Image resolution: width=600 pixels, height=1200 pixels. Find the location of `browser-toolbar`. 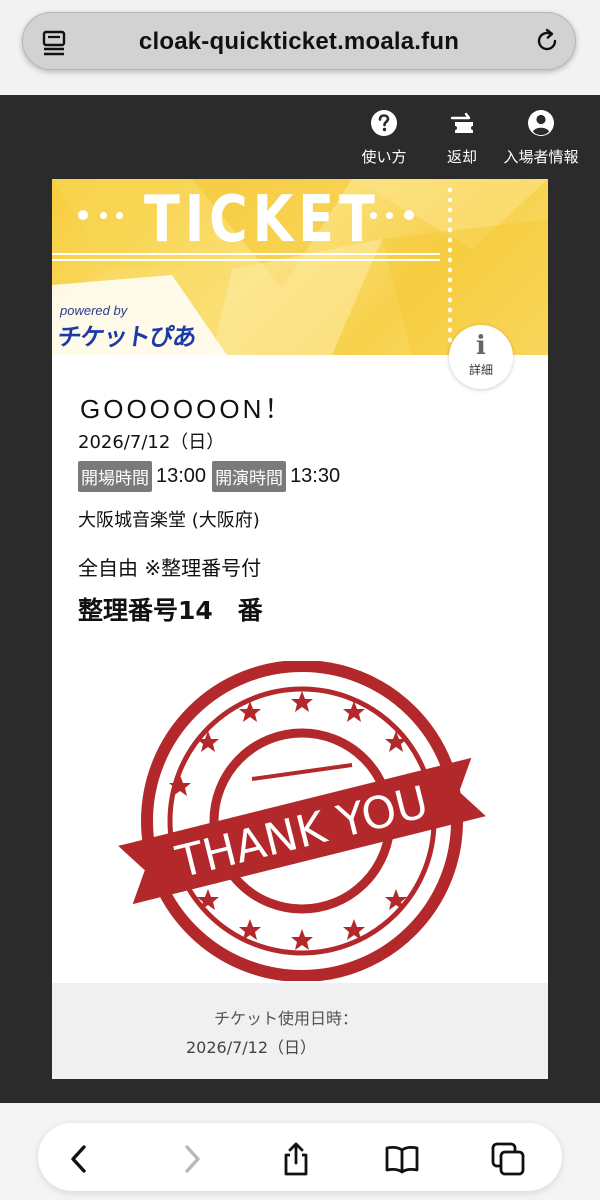

browser-toolbar is located at coordinates (300, 1157).